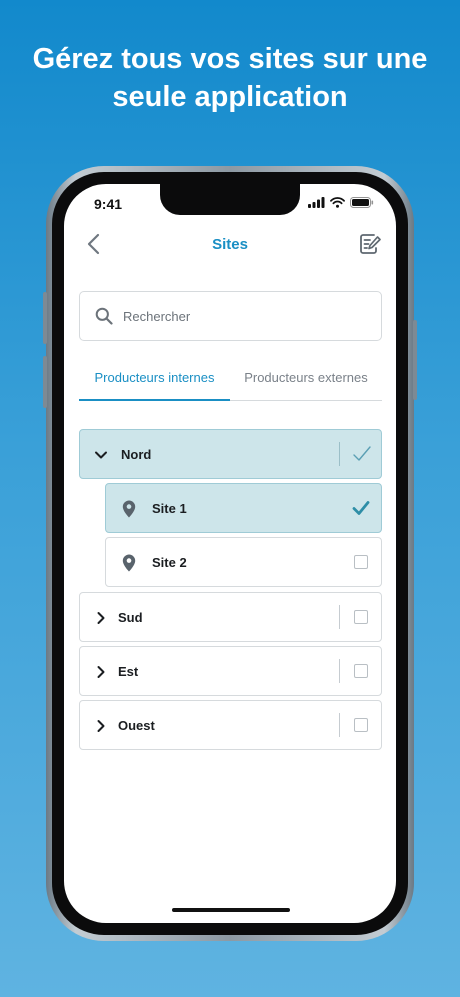 This screenshot has height=997, width=460. Describe the element at coordinates (104, 316) in the screenshot. I see `search-icon` at that location.